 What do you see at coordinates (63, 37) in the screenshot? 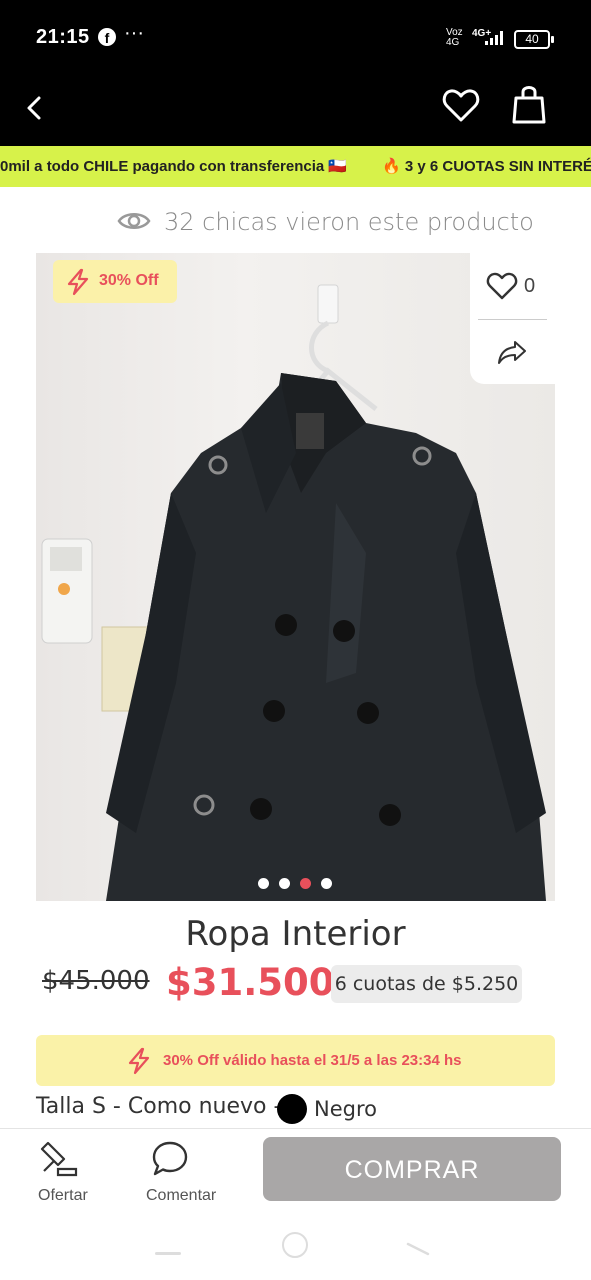
I see `status-time: 21:15` at bounding box center [63, 37].